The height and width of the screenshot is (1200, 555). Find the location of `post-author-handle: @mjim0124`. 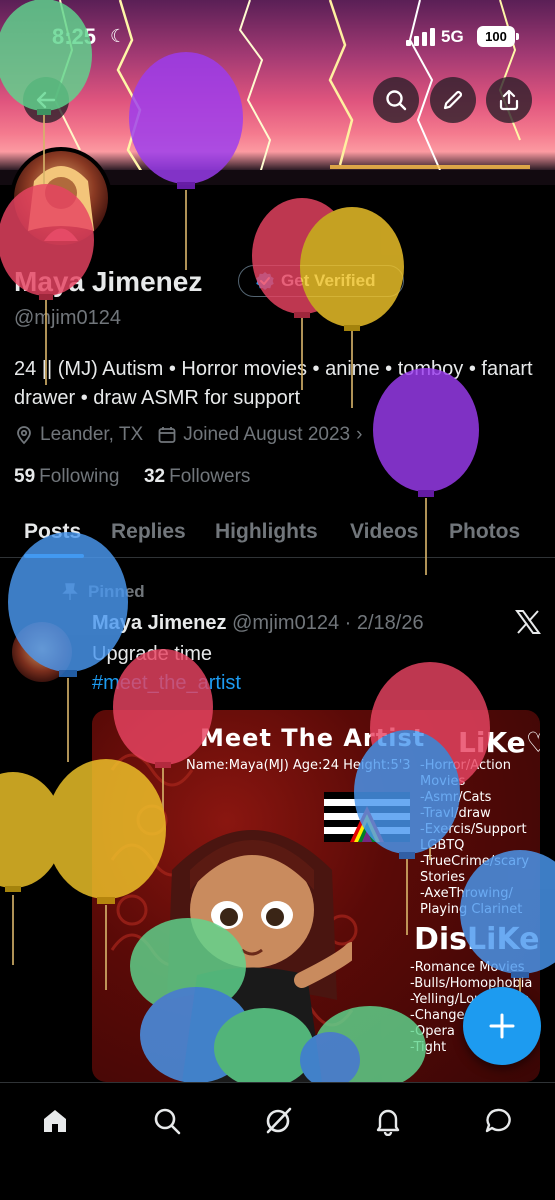

post-author-handle: @mjim0124 is located at coordinates (286, 623).